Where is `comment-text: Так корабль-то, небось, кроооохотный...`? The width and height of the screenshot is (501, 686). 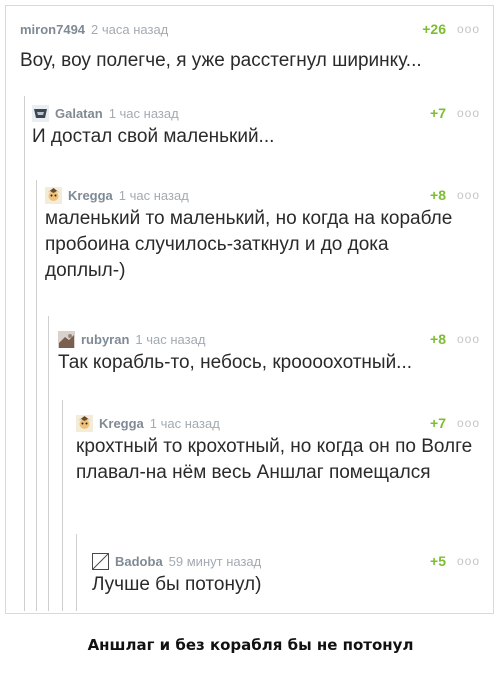
comment-text: Так корабль-то, небось, кроооохотный... is located at coordinates (235, 362).